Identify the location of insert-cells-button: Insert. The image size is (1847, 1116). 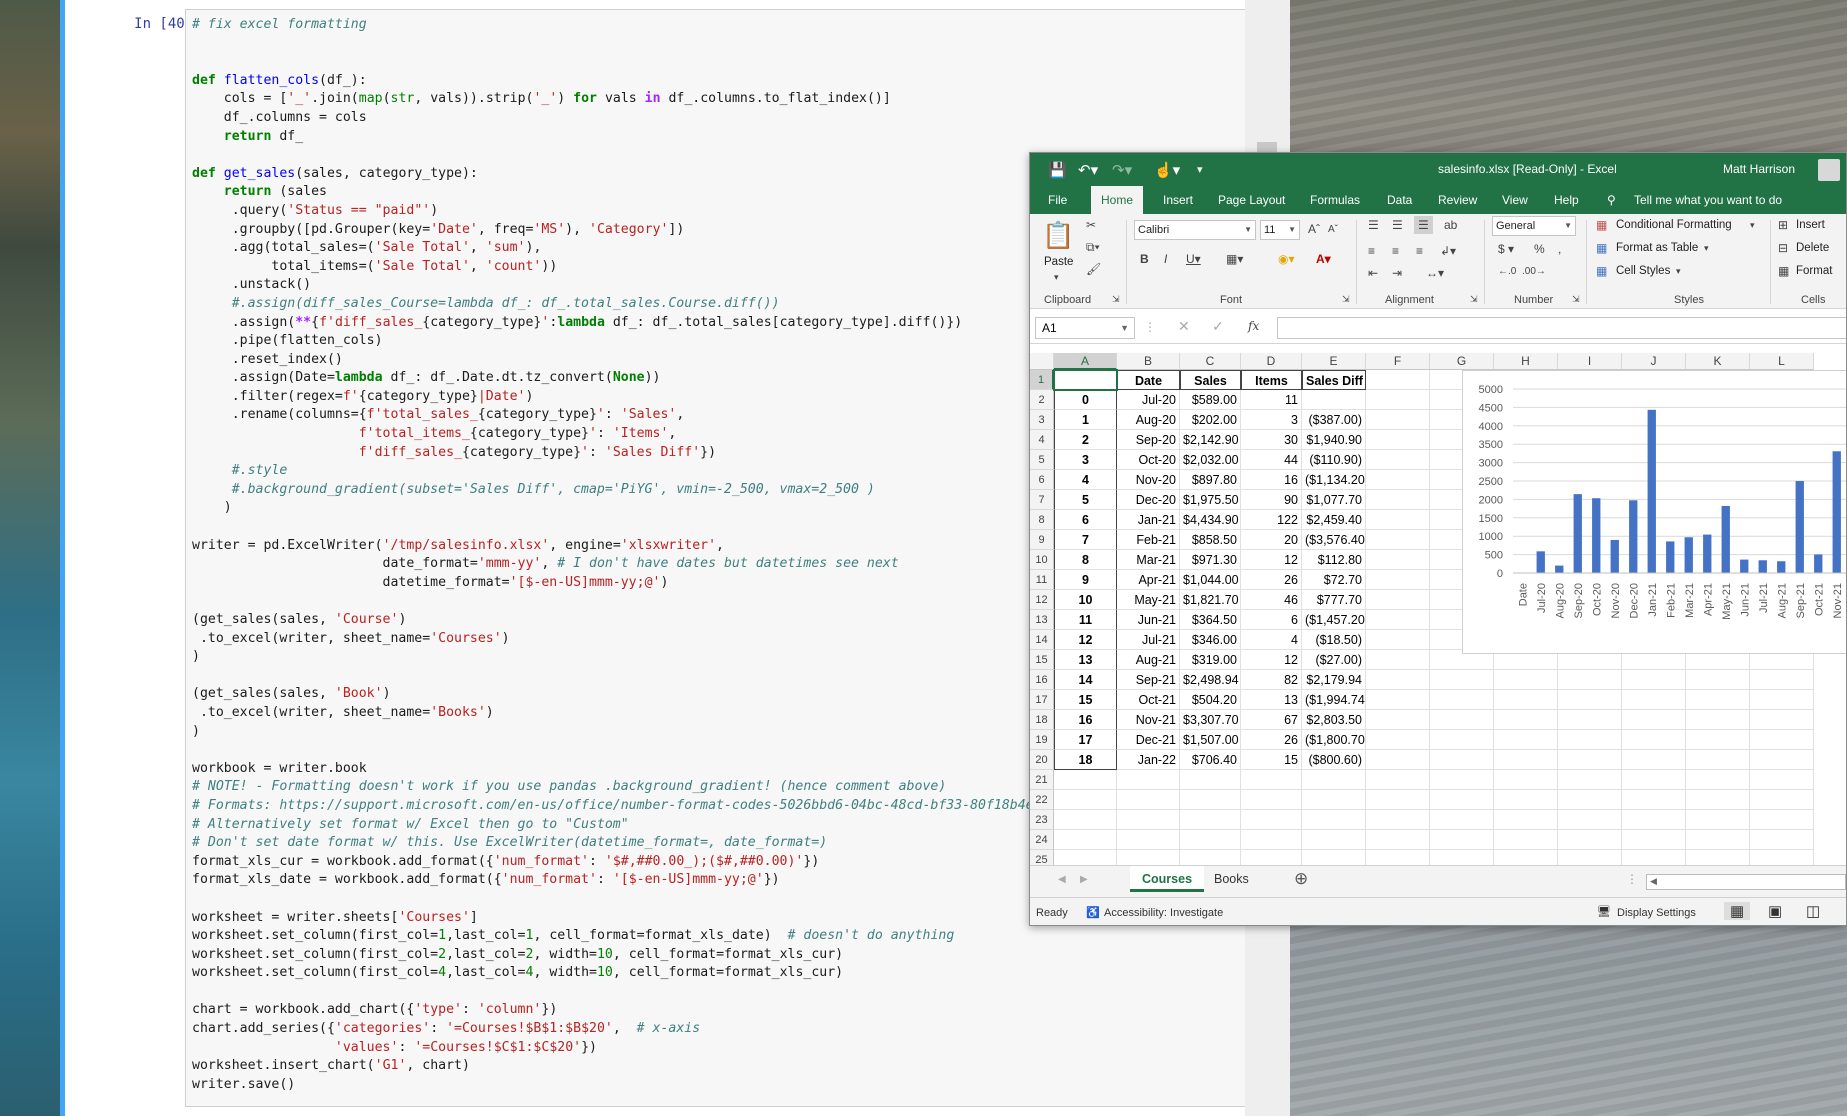
(1810, 225).